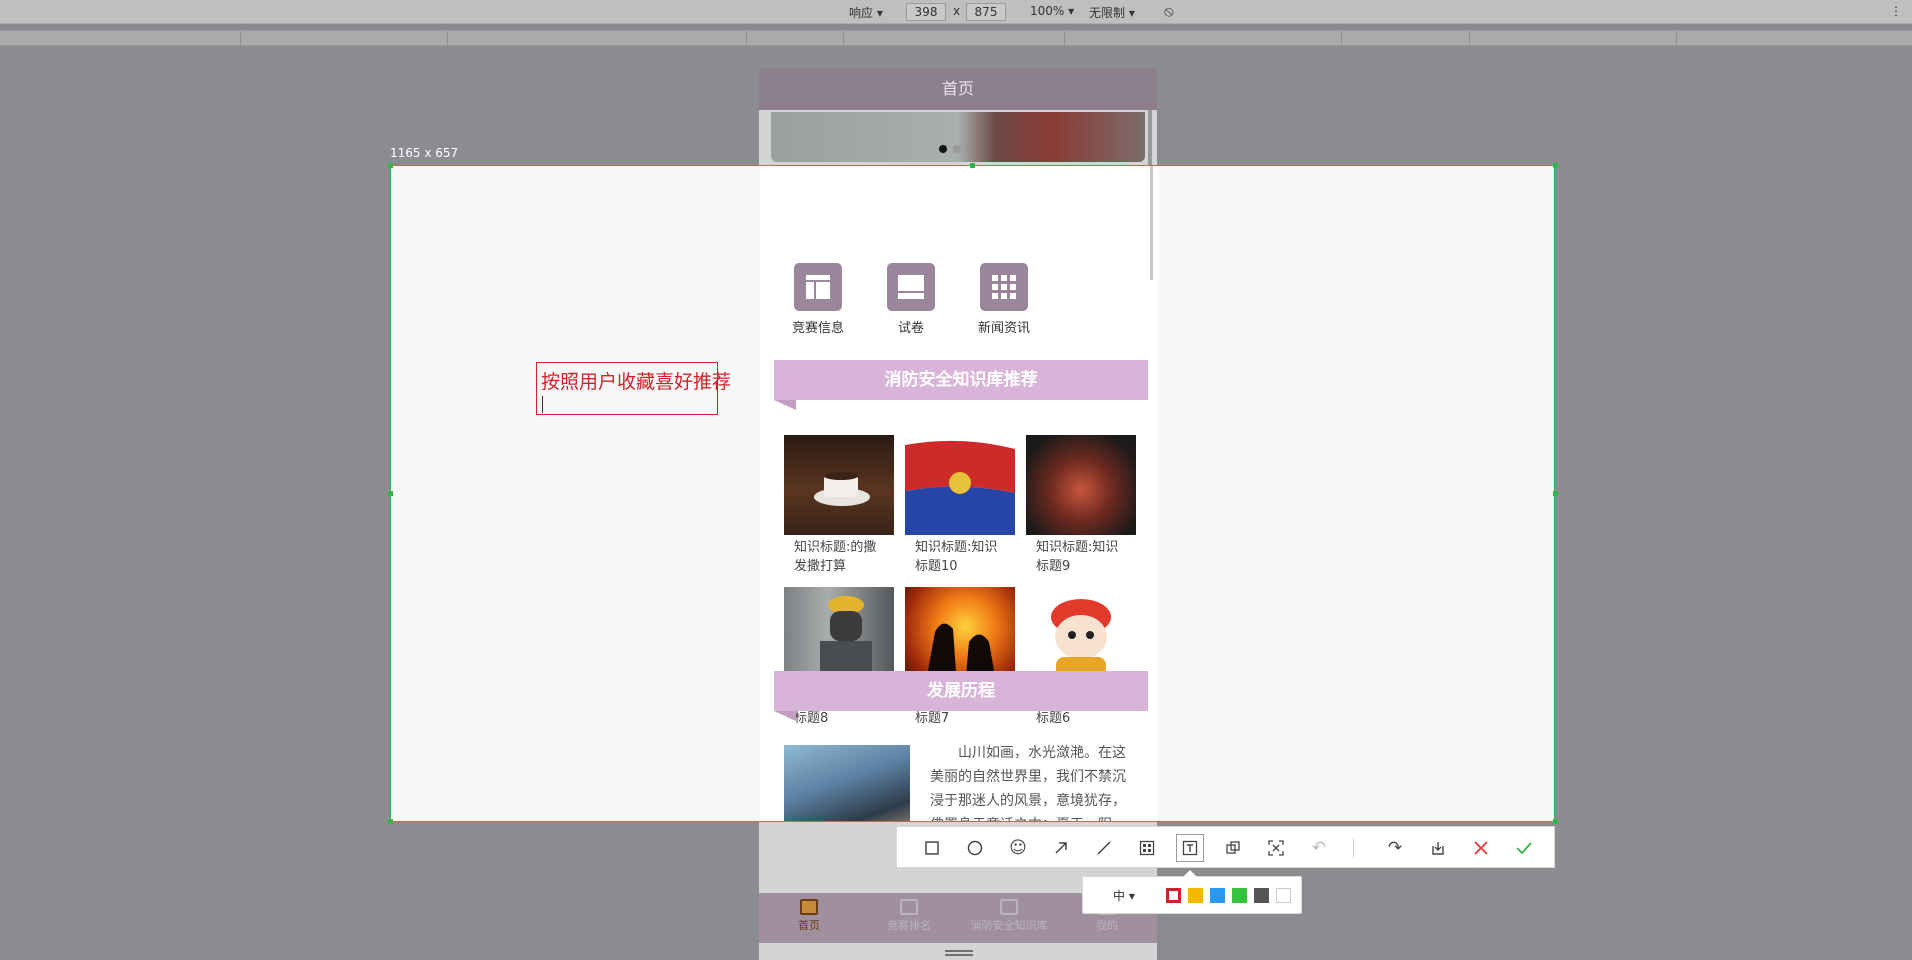 The width and height of the screenshot is (1912, 960). Describe the element at coordinates (818, 287) in the screenshot. I see `layout-icon` at that location.